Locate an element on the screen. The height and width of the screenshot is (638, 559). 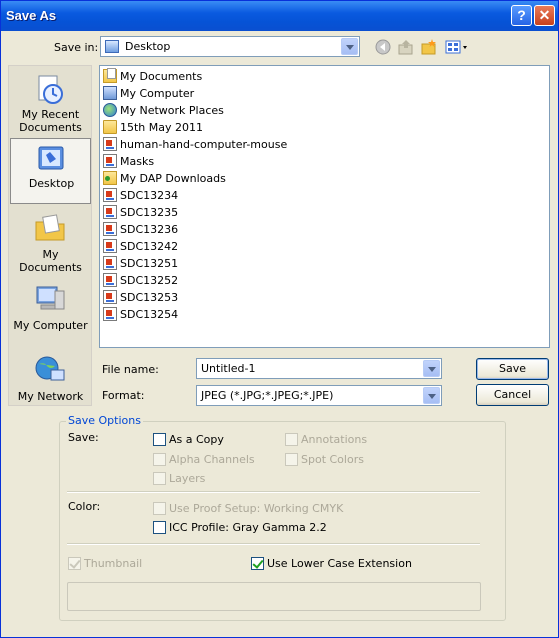
format-dropdown: JPEG (*.JPG;*.JPEG;*.JPE) is located at coordinates (319, 395).